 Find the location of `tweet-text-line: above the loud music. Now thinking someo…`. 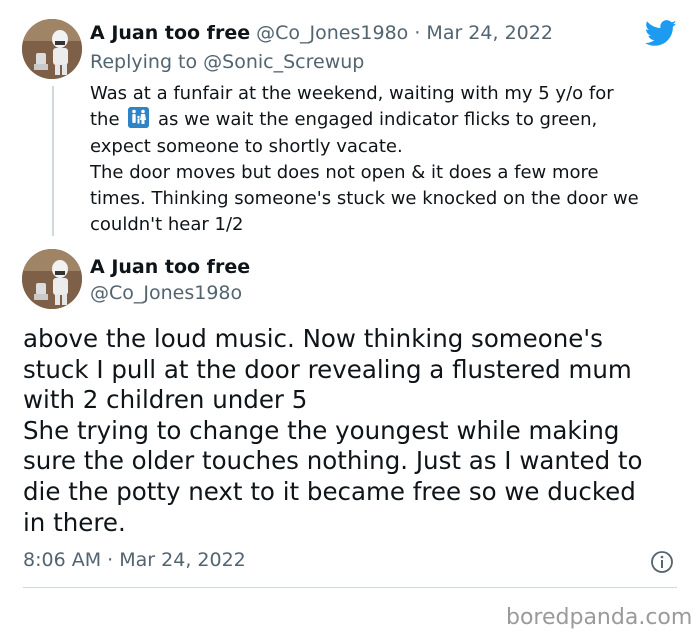

tweet-text-line: above the loud music. Now thinking someo… is located at coordinates (313, 338).